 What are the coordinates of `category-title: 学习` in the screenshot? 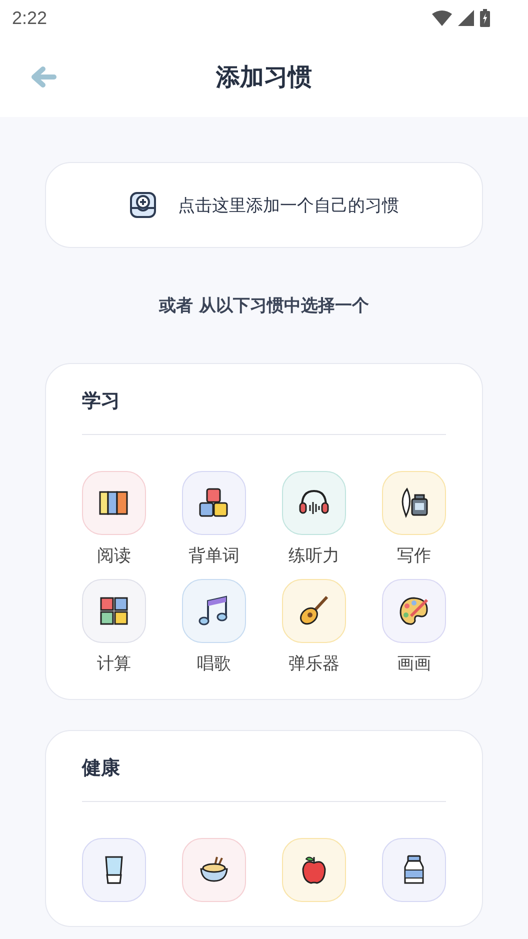 It's located at (101, 401).